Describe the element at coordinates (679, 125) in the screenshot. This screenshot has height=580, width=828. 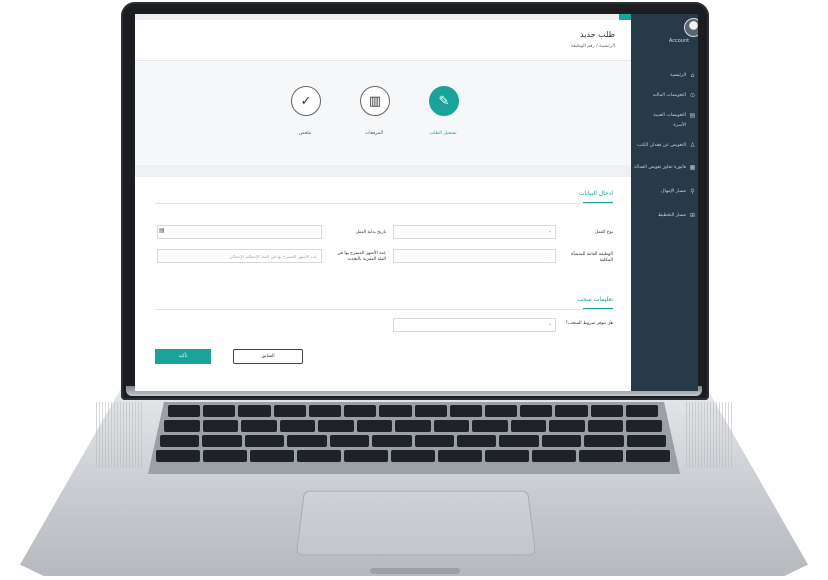
I see `sidebar-item-label: الأسرة` at that location.